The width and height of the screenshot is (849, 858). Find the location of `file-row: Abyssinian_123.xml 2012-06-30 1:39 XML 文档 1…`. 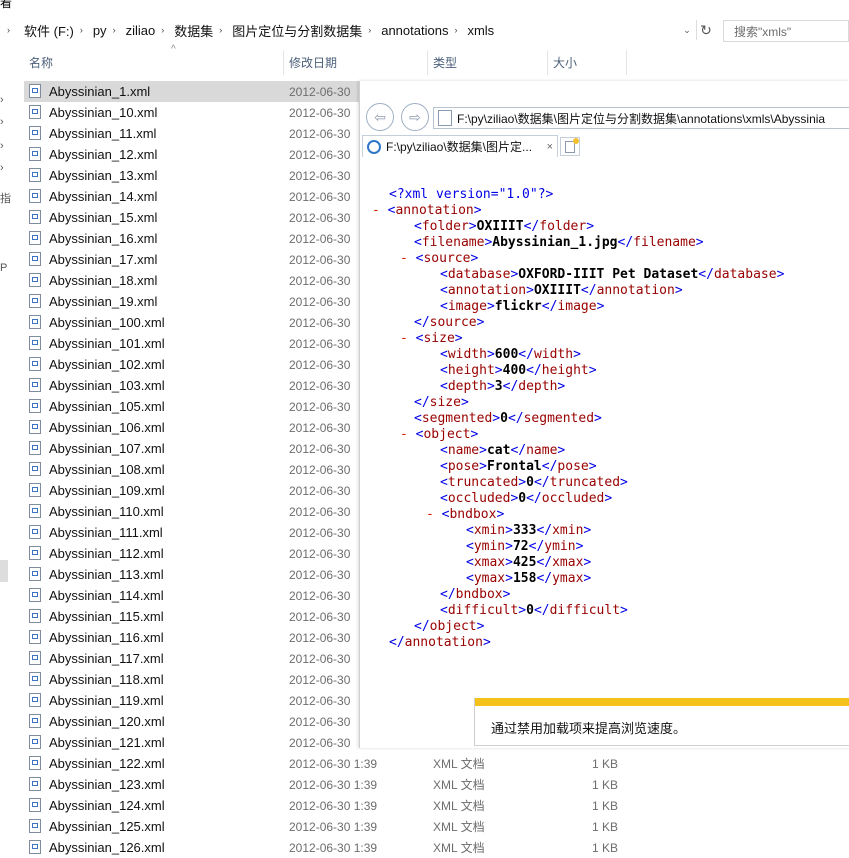

file-row: Abyssinian_123.xml 2012-06-30 1:39 XML 文档 1… is located at coordinates (436, 784).